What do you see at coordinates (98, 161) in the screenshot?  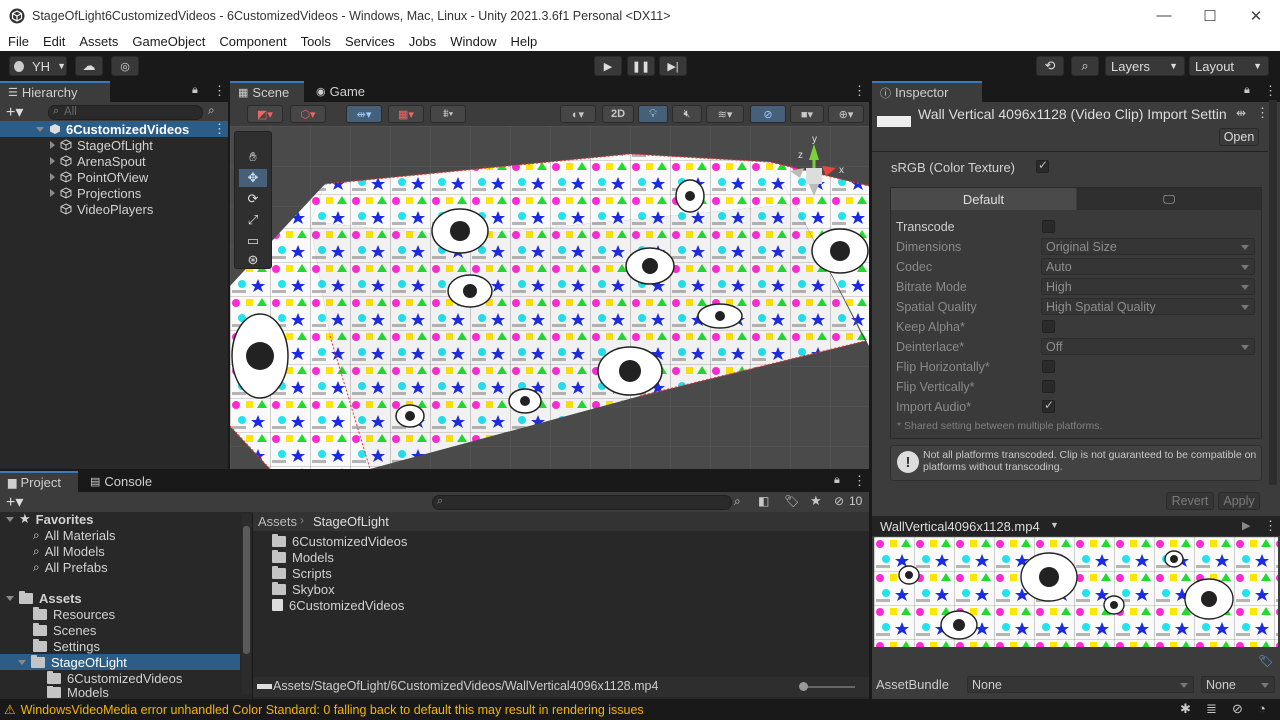 I see `hierarchy-item: ArenaSpout` at bounding box center [98, 161].